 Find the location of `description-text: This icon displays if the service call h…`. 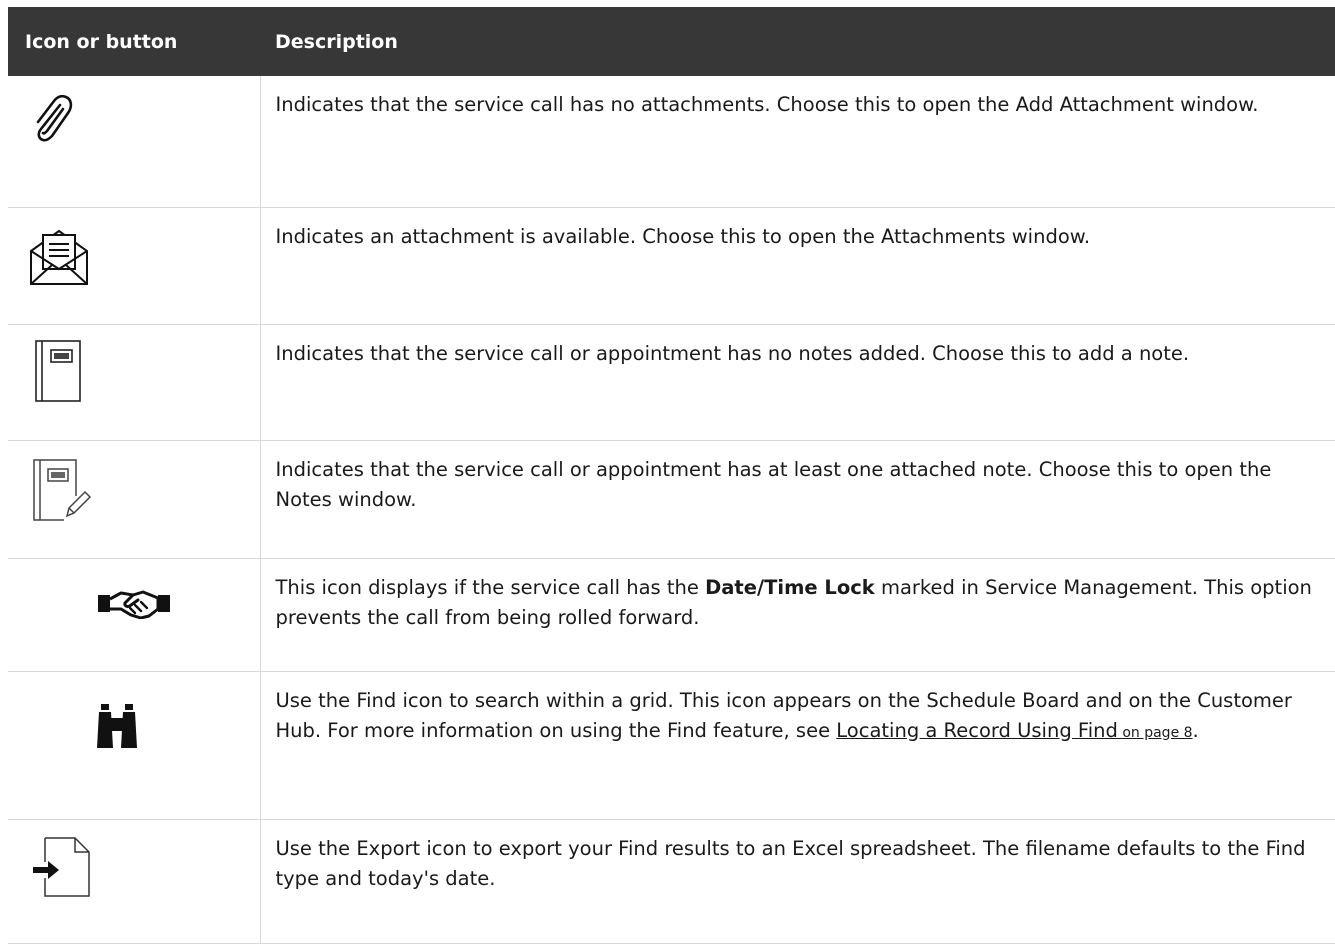

description-text: This icon displays if the service call h… is located at coordinates (490, 587).